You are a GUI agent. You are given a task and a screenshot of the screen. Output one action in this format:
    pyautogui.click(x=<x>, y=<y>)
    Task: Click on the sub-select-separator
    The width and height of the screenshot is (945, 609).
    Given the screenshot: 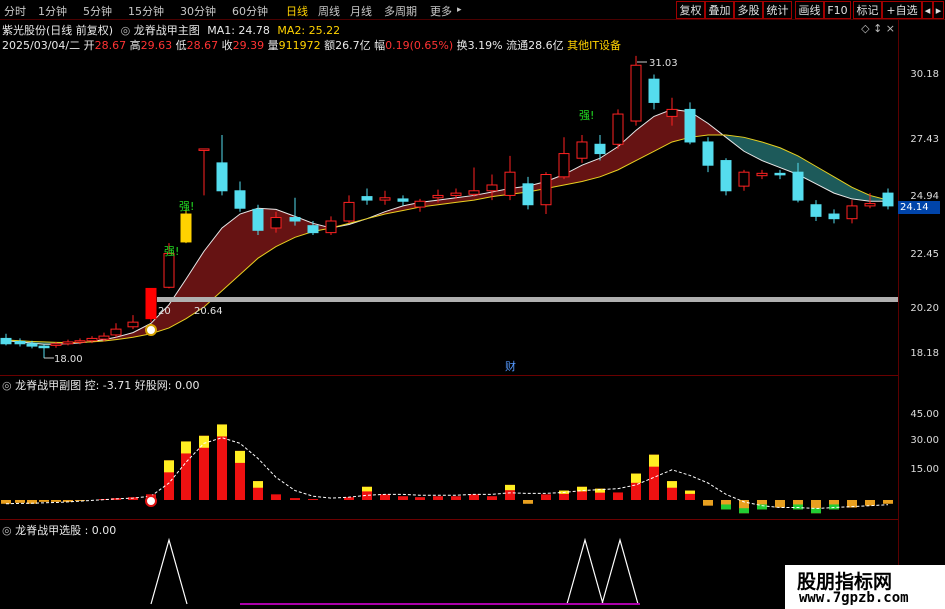 What is the action you would take?
    pyautogui.click(x=449, y=519)
    